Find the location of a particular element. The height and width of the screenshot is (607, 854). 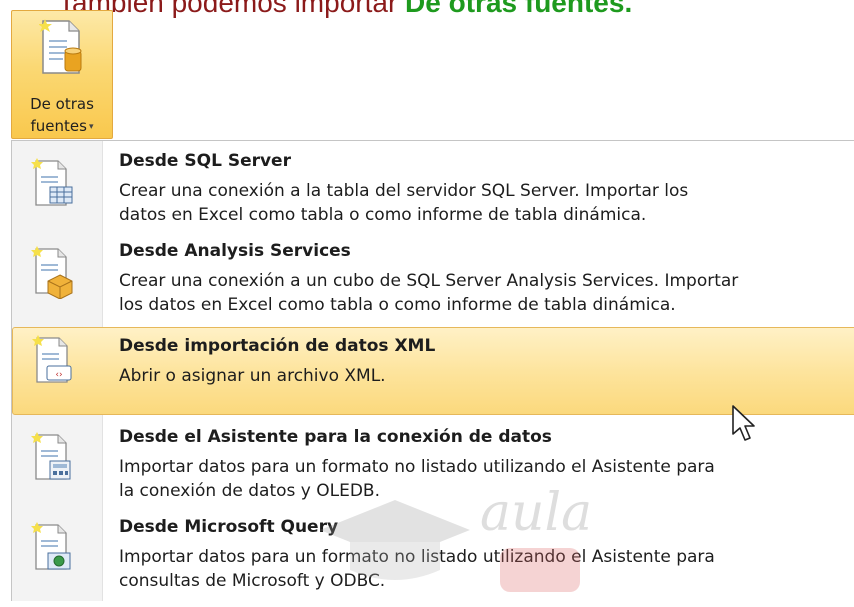

menu-item-desc-line1: Abrir o asignar un archivo XML. is located at coordinates (252, 376).